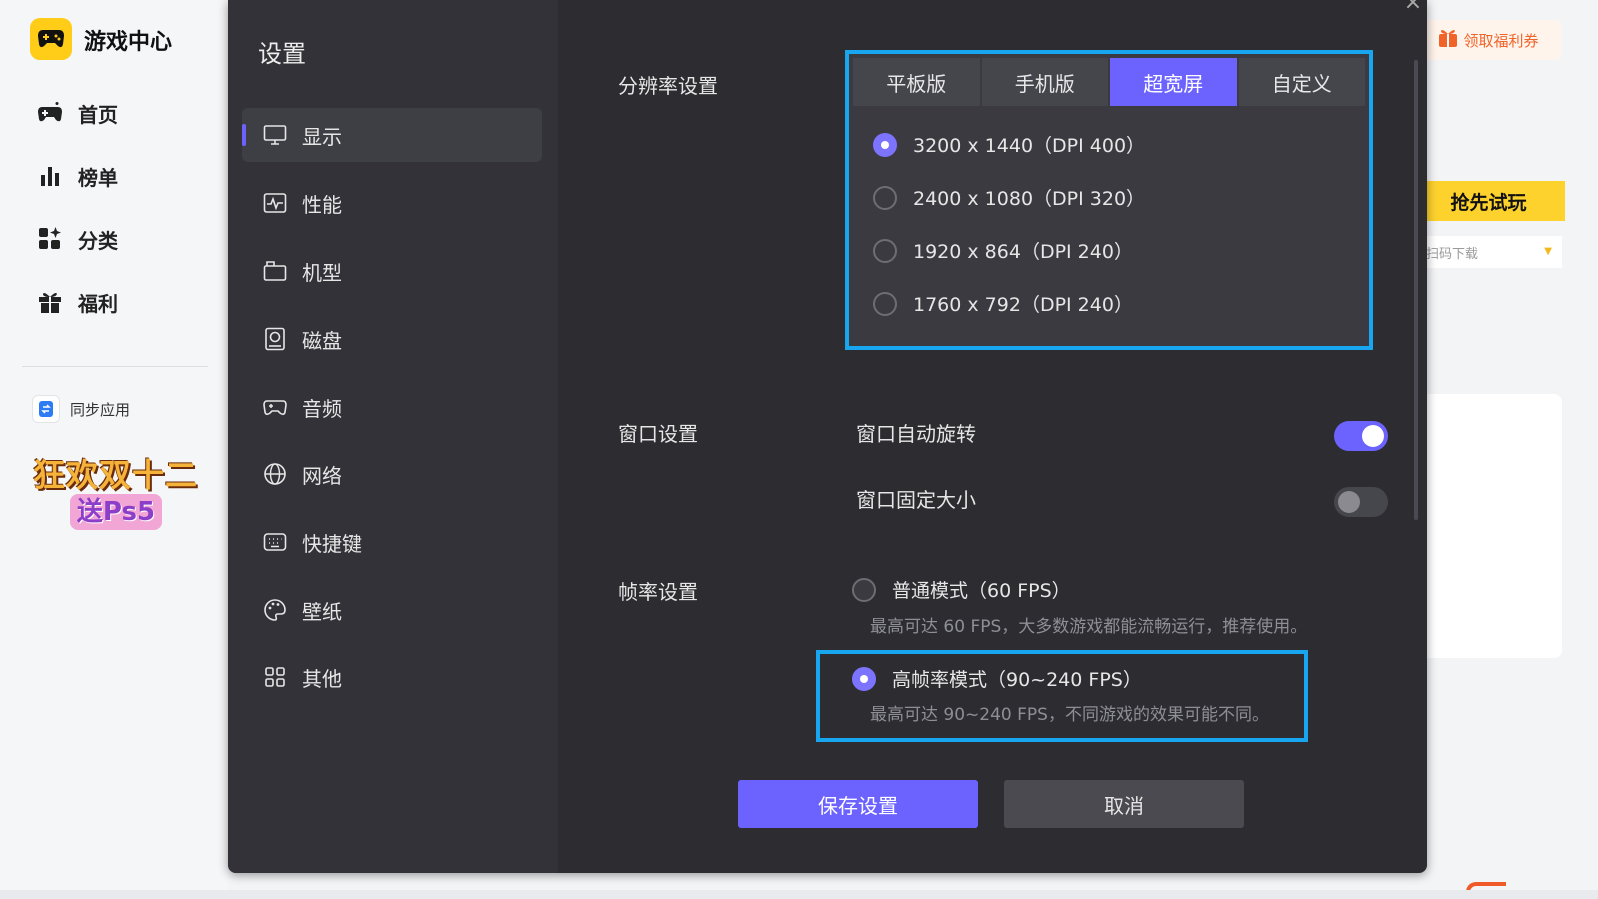 The height and width of the screenshot is (899, 1598). I want to click on bar-chart-icon, so click(50, 176).